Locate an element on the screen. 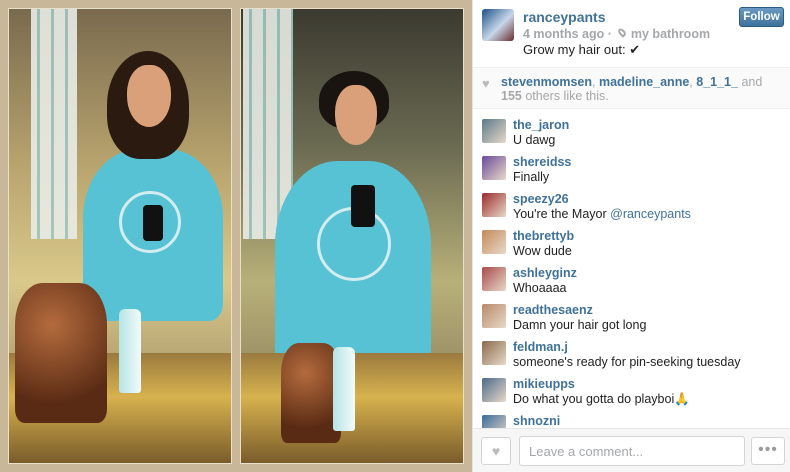  comment-input is located at coordinates (632, 451).